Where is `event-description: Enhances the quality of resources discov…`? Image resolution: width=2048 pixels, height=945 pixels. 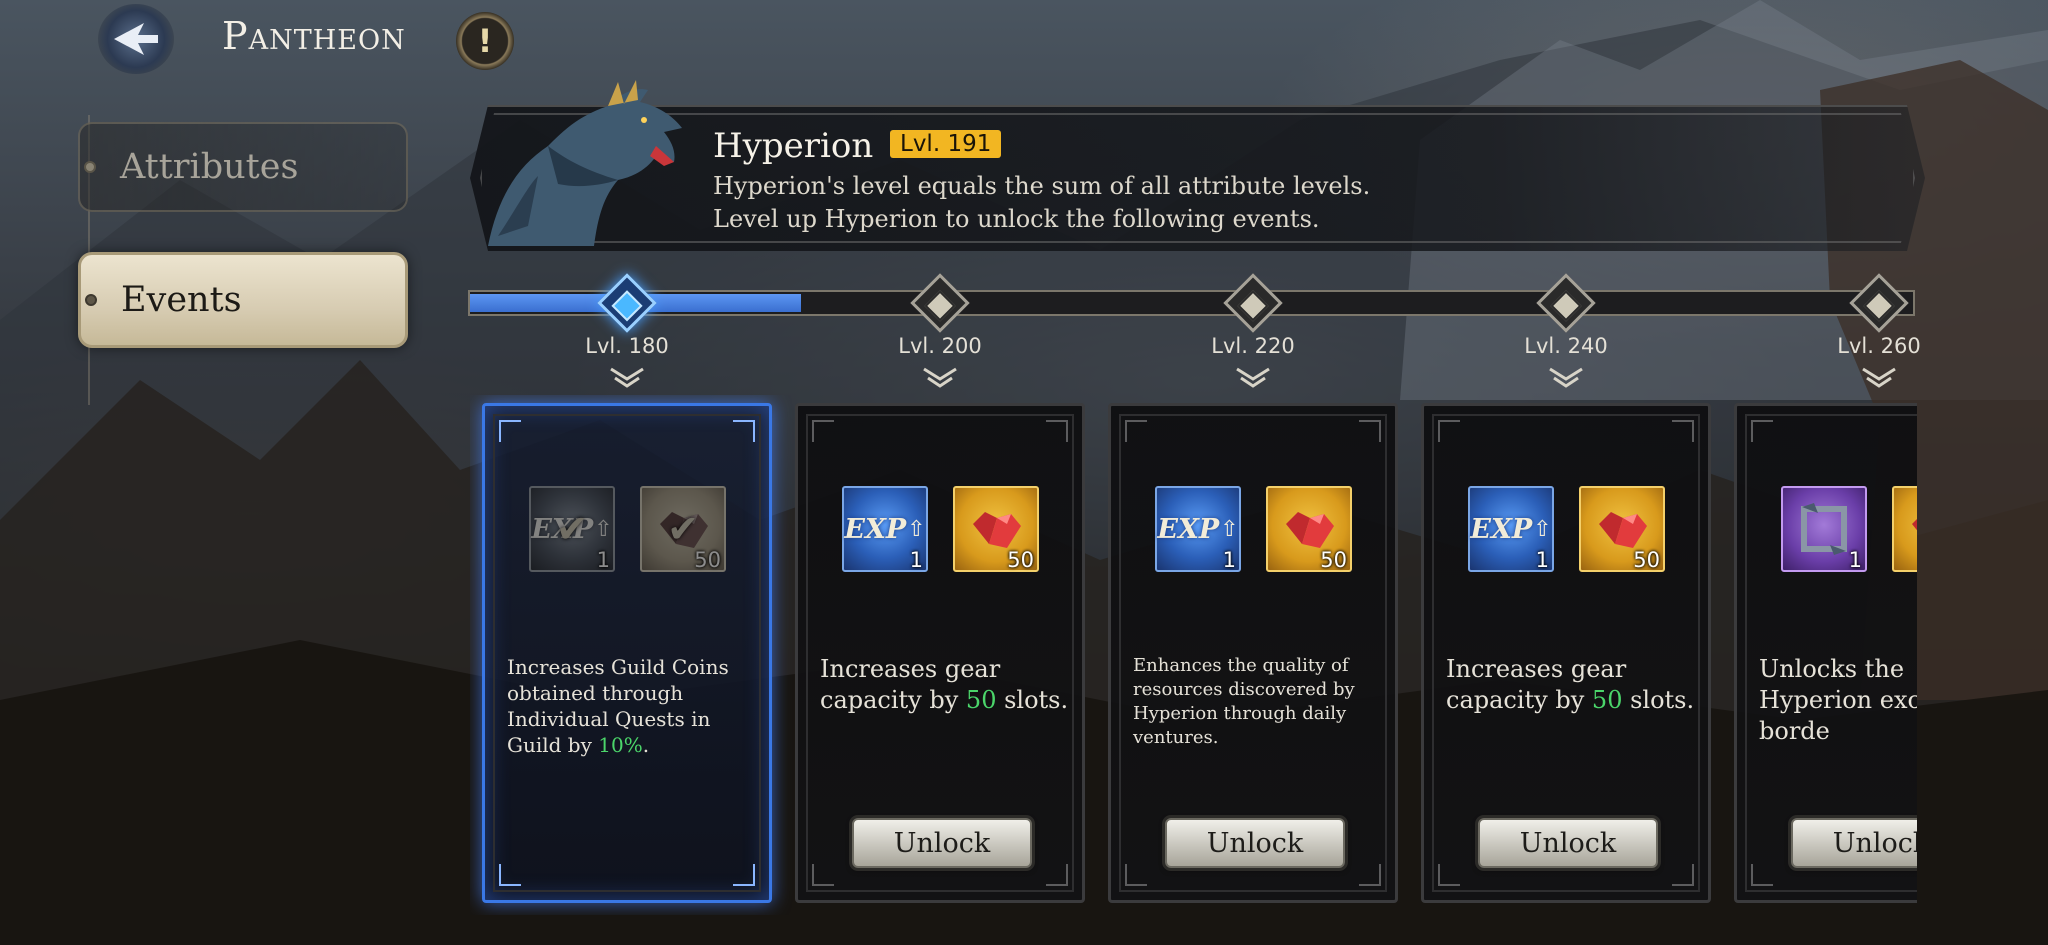 event-description: Enhances the quality of resources discov… is located at coordinates (1258, 702).